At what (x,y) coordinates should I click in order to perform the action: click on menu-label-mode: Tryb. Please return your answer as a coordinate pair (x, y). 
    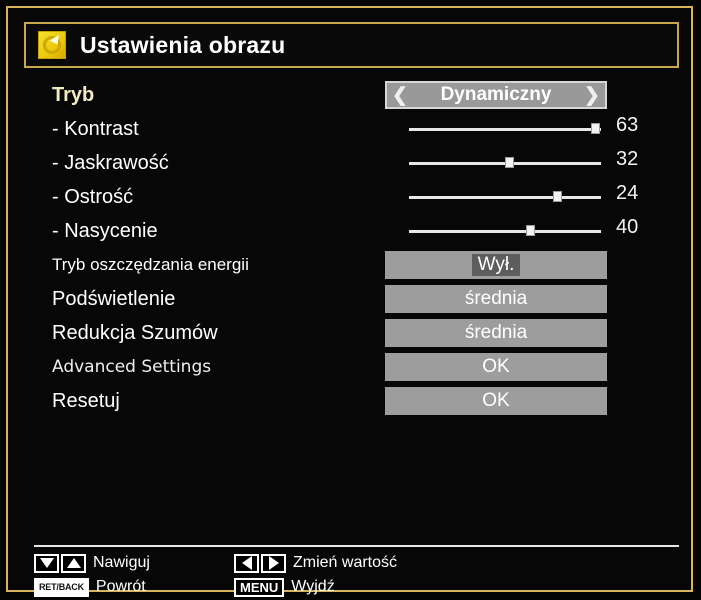
    Looking at the image, I should click on (73, 94).